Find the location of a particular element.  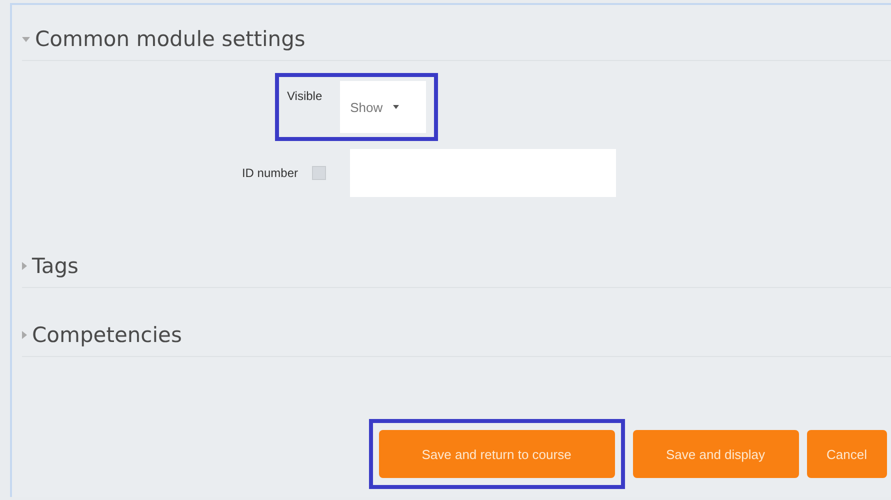

section-title: Tags is located at coordinates (55, 266).